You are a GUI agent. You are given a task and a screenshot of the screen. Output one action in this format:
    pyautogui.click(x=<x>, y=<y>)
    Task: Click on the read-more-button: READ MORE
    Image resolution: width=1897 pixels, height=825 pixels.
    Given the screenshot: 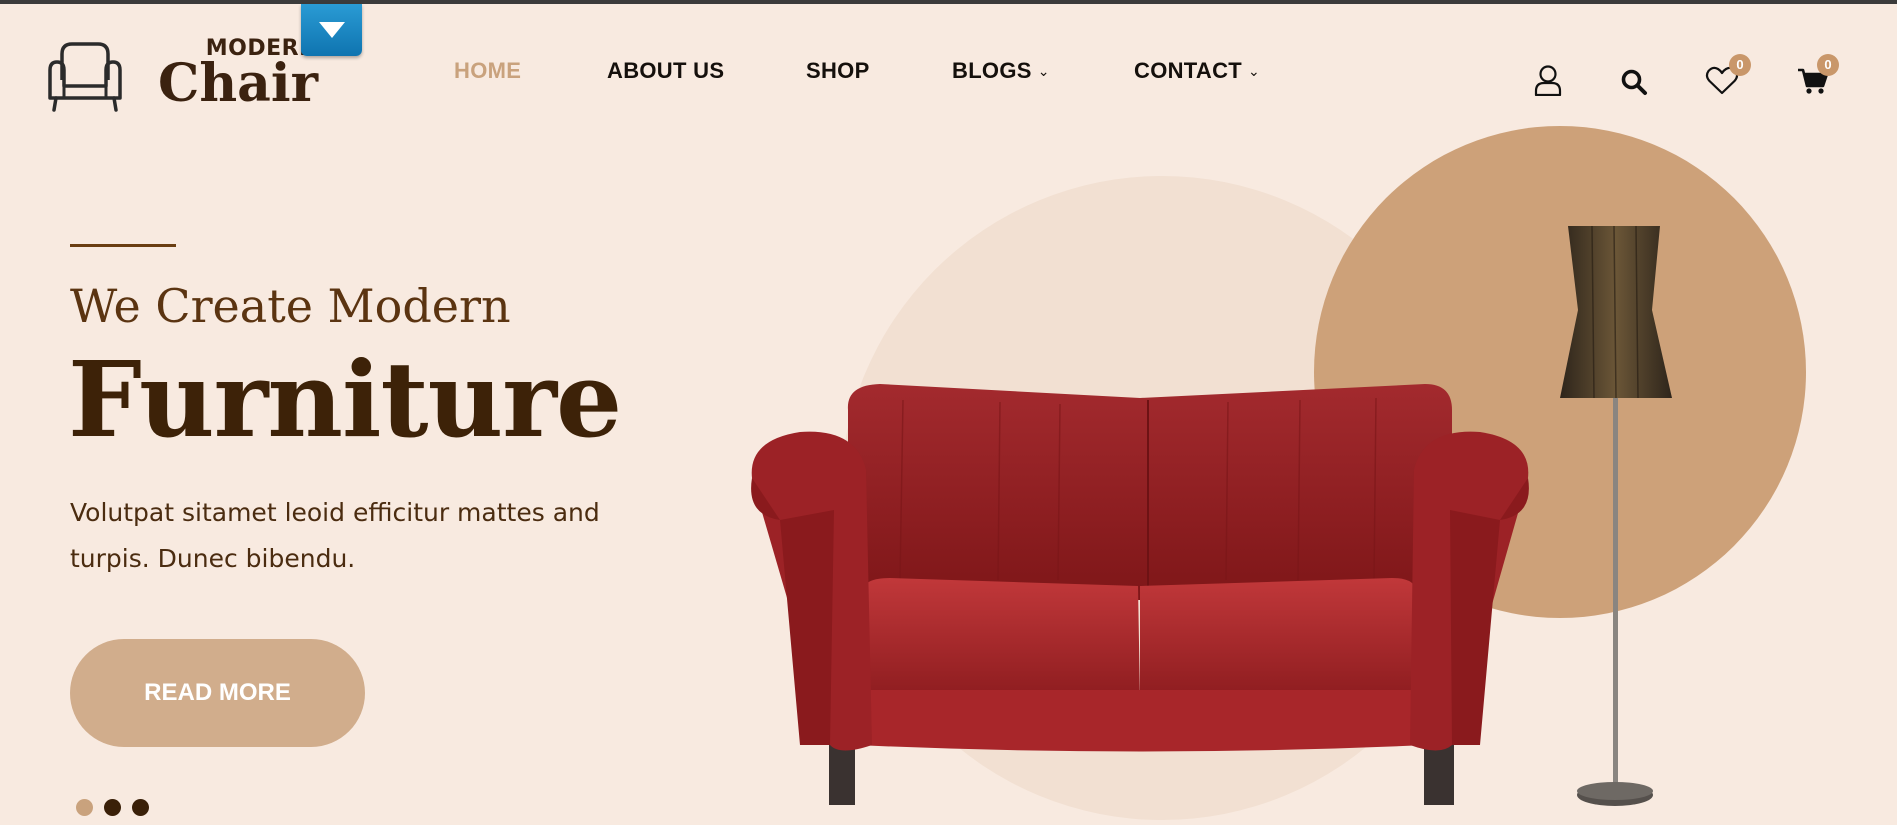 What is the action you would take?
    pyautogui.click(x=217, y=693)
    